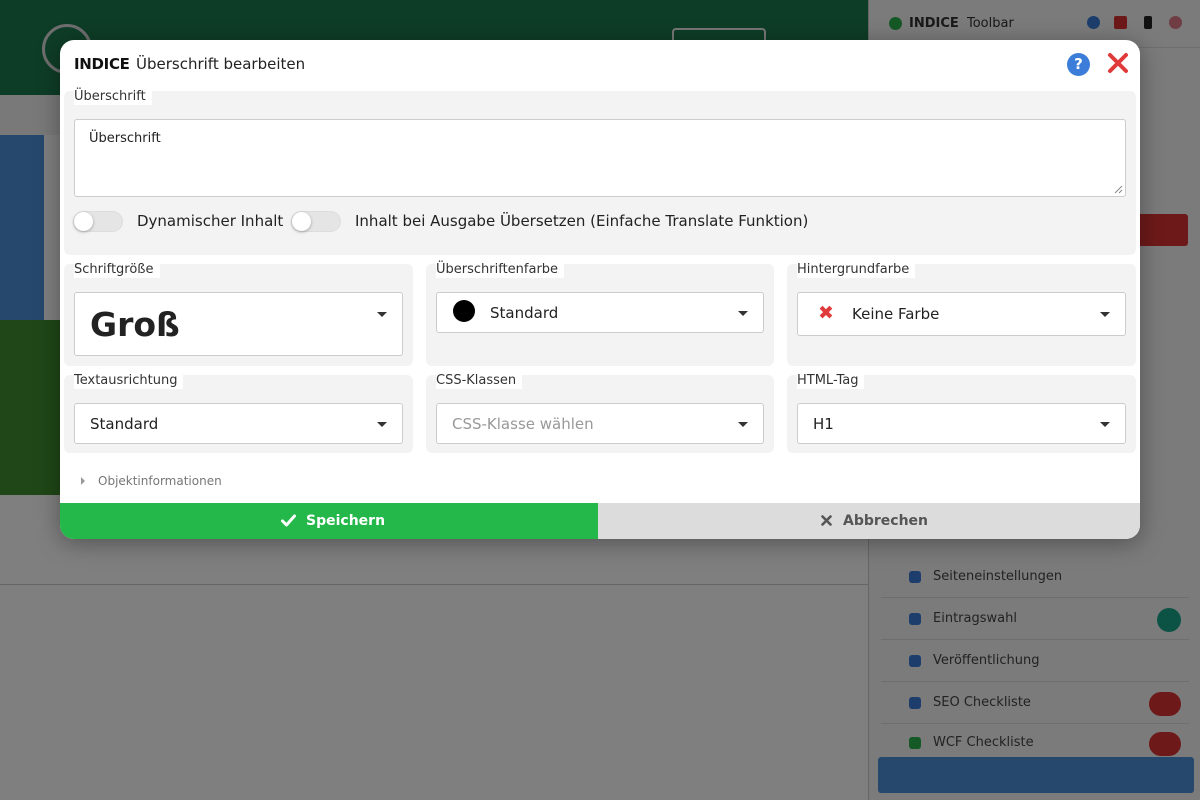  I want to click on css-classes-placeholder: CSS-Klasse wählen, so click(523, 424).